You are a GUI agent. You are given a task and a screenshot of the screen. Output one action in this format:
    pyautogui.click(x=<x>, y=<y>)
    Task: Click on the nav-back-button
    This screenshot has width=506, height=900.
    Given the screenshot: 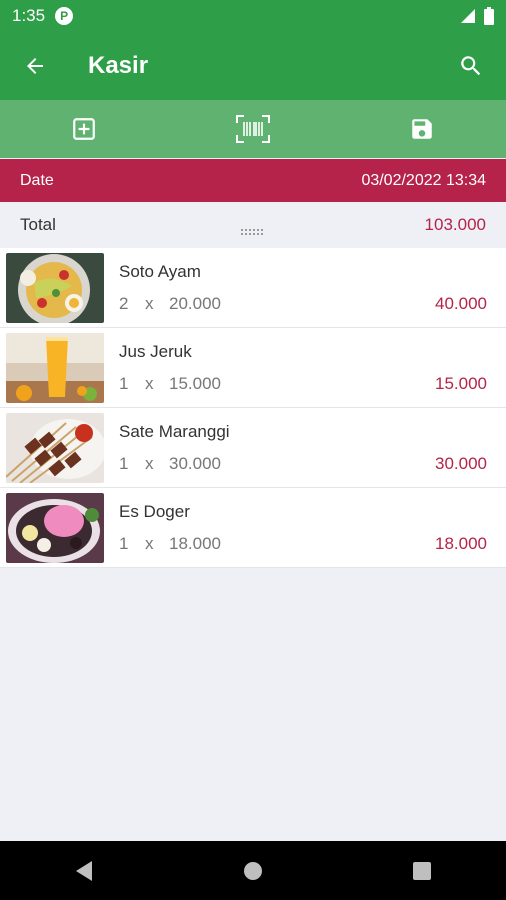 What is the action you would take?
    pyautogui.click(x=84, y=870)
    